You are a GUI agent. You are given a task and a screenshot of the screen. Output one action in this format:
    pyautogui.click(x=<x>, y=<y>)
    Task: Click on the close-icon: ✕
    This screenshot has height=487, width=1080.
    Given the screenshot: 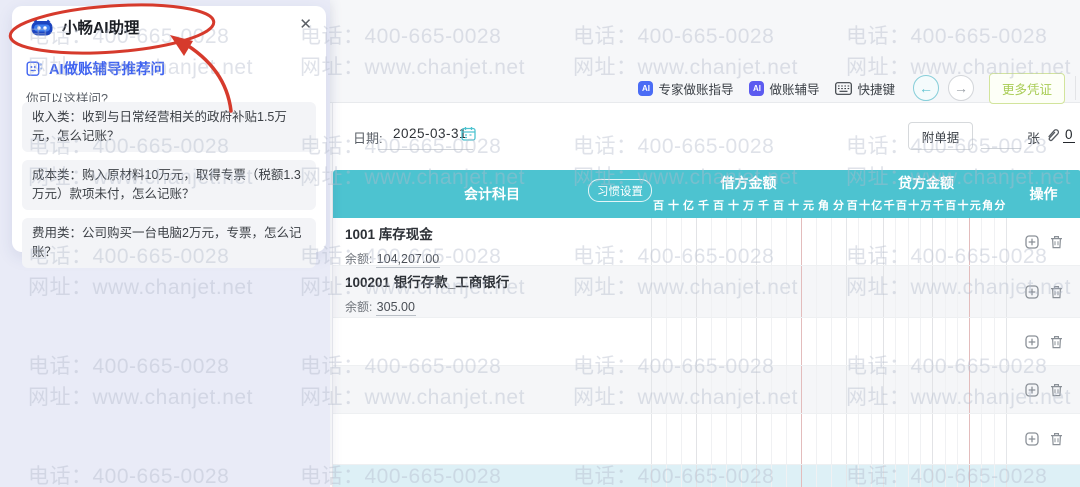 What is the action you would take?
    pyautogui.click(x=305, y=25)
    